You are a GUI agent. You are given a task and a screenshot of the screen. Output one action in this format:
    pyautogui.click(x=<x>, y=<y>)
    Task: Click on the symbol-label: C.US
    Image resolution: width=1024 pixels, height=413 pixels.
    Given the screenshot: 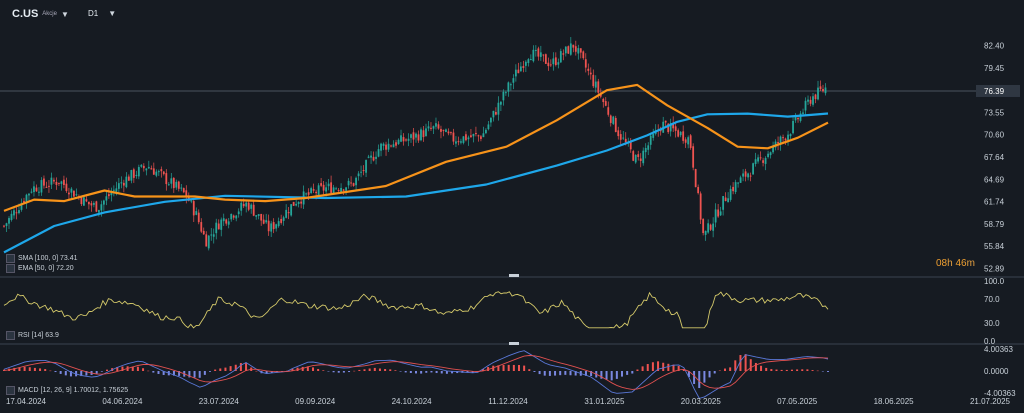 What is the action you would take?
    pyautogui.click(x=25, y=14)
    